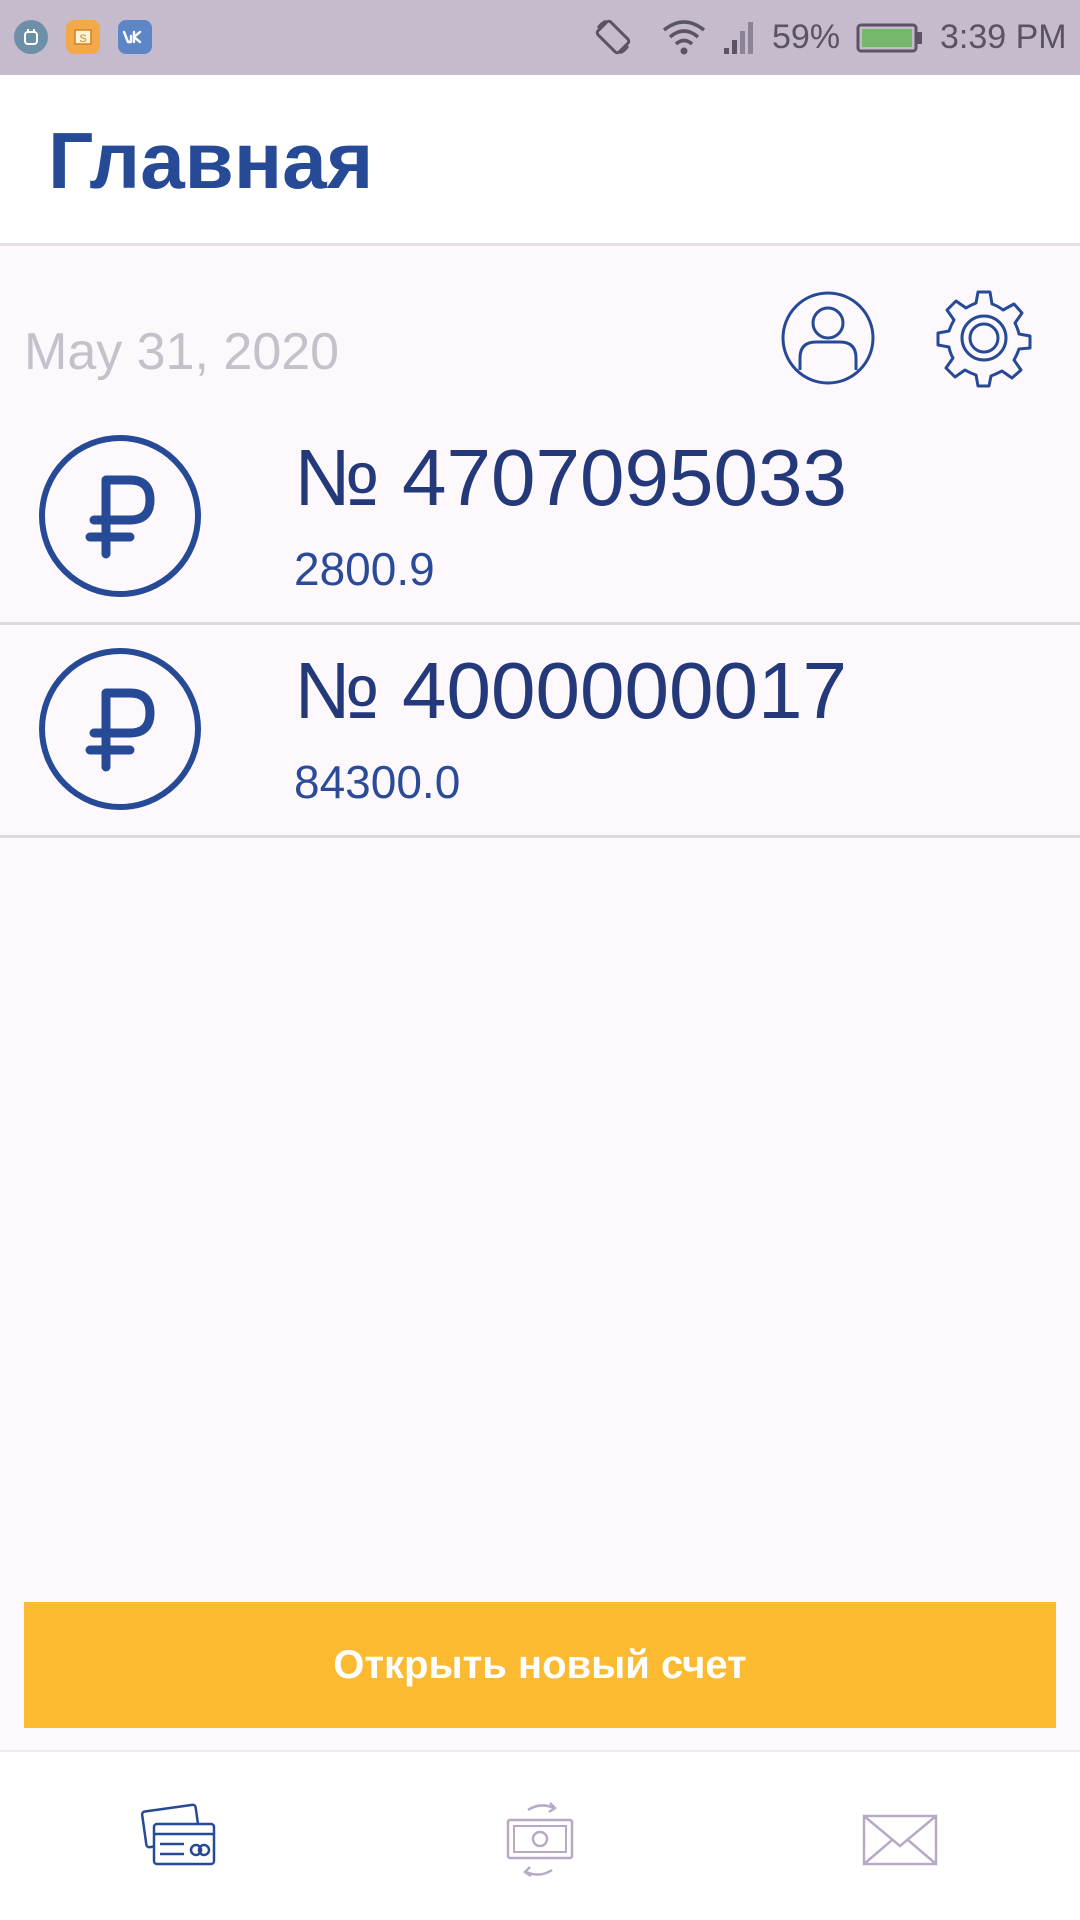 The width and height of the screenshot is (1080, 1920). I want to click on nav-transfer-tab, so click(540, 1840).